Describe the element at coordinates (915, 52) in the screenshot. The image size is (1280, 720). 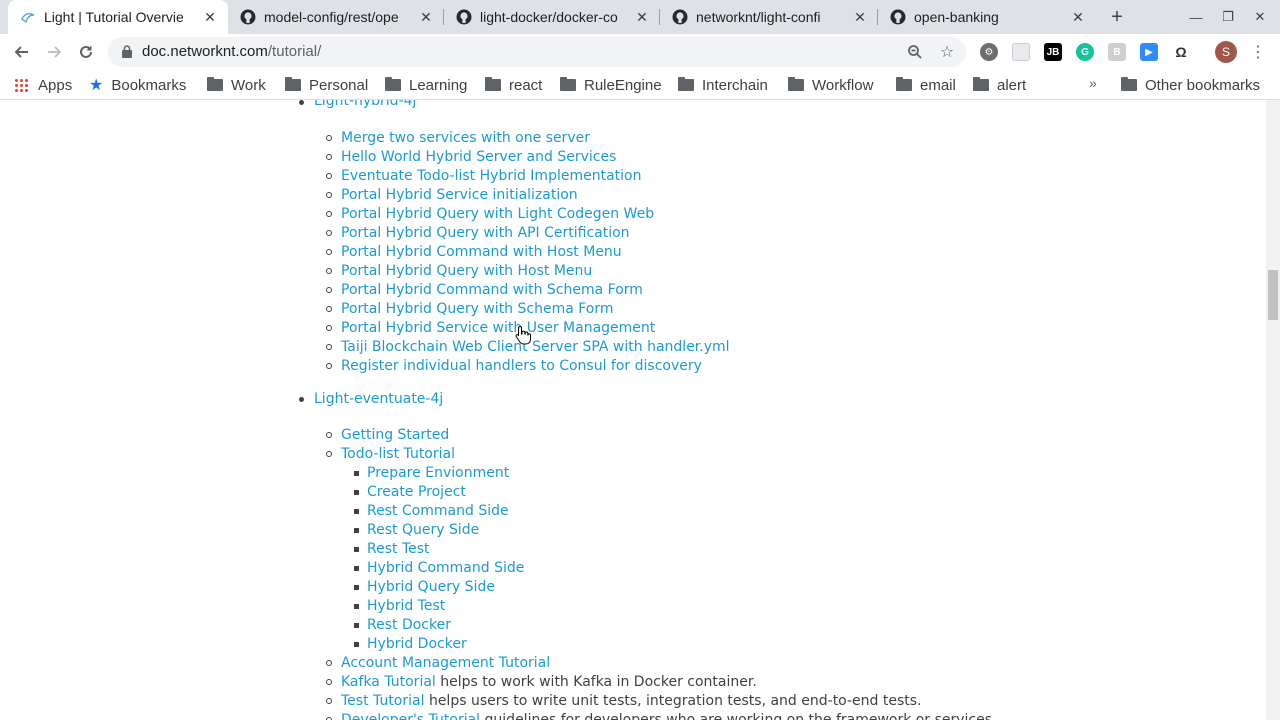
I see `zoom-icon` at that location.